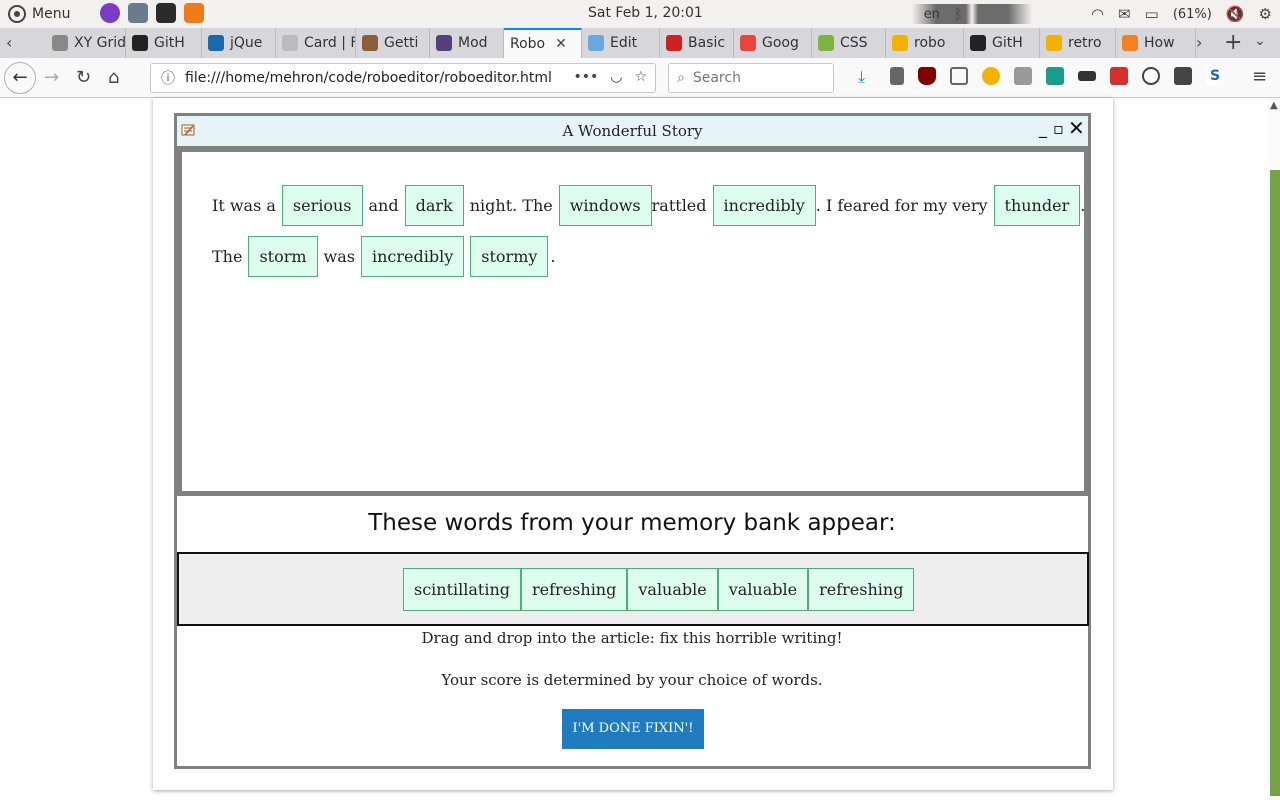 The width and height of the screenshot is (1280, 800). Describe the element at coordinates (927, 76) in the screenshot. I see `ublock-icon` at that location.